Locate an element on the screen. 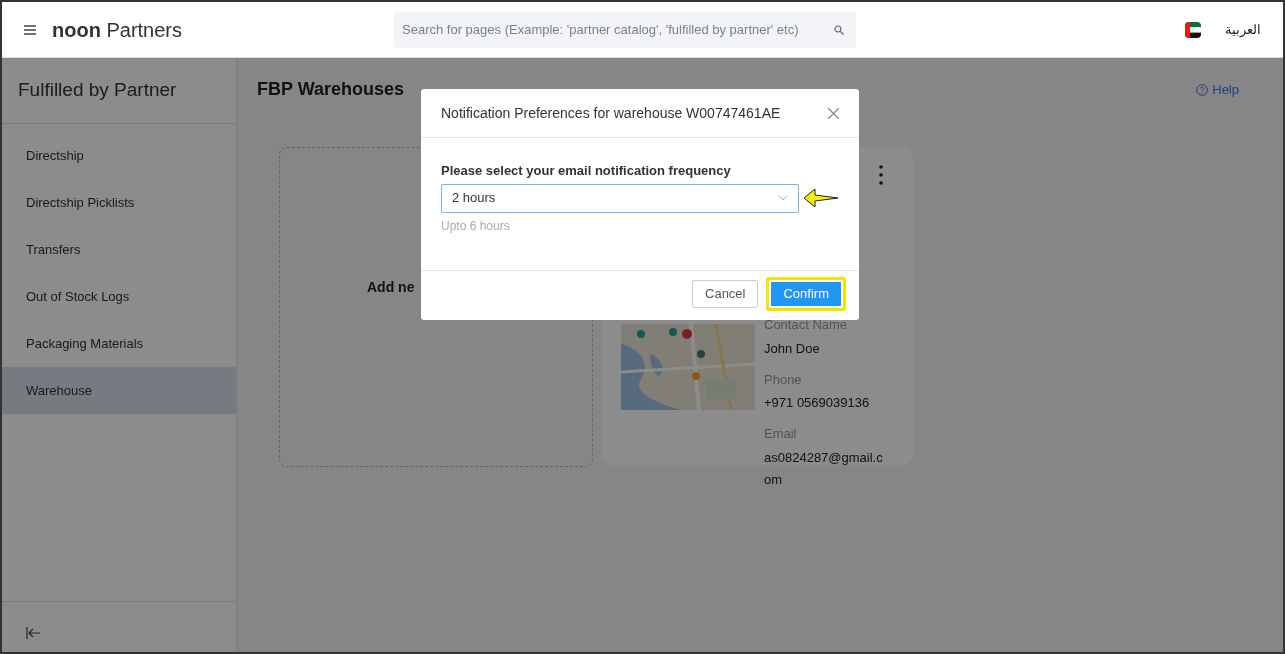  add-label: Add ne is located at coordinates (391, 287).